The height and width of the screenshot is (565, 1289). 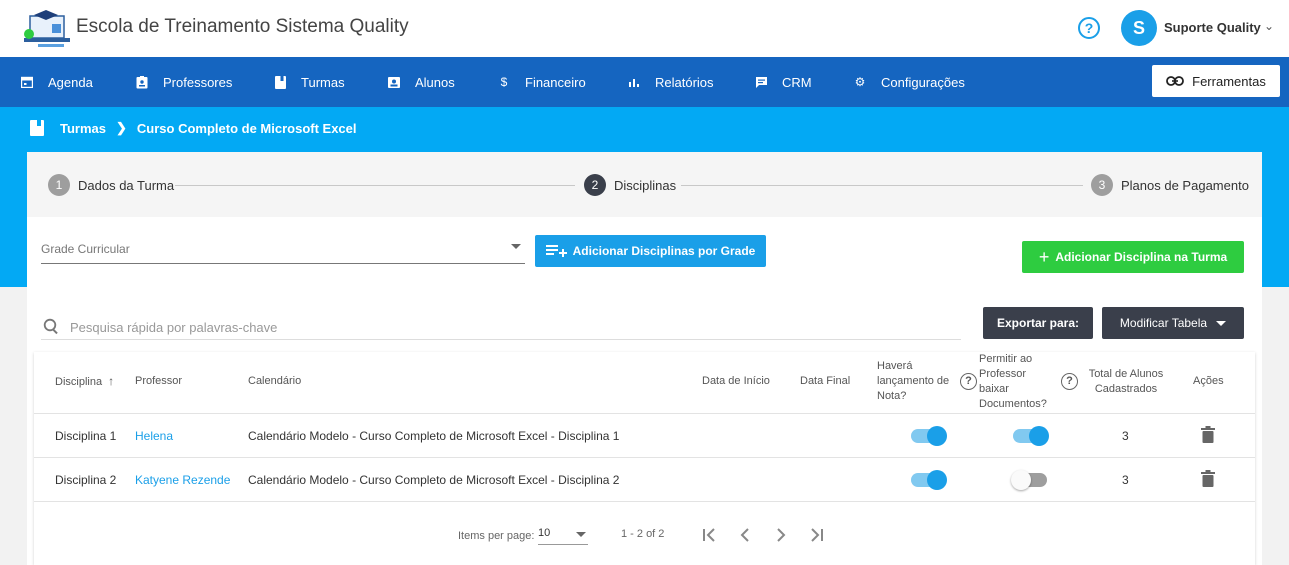 I want to click on sort-arrow-icon: ↑, so click(x=111, y=381).